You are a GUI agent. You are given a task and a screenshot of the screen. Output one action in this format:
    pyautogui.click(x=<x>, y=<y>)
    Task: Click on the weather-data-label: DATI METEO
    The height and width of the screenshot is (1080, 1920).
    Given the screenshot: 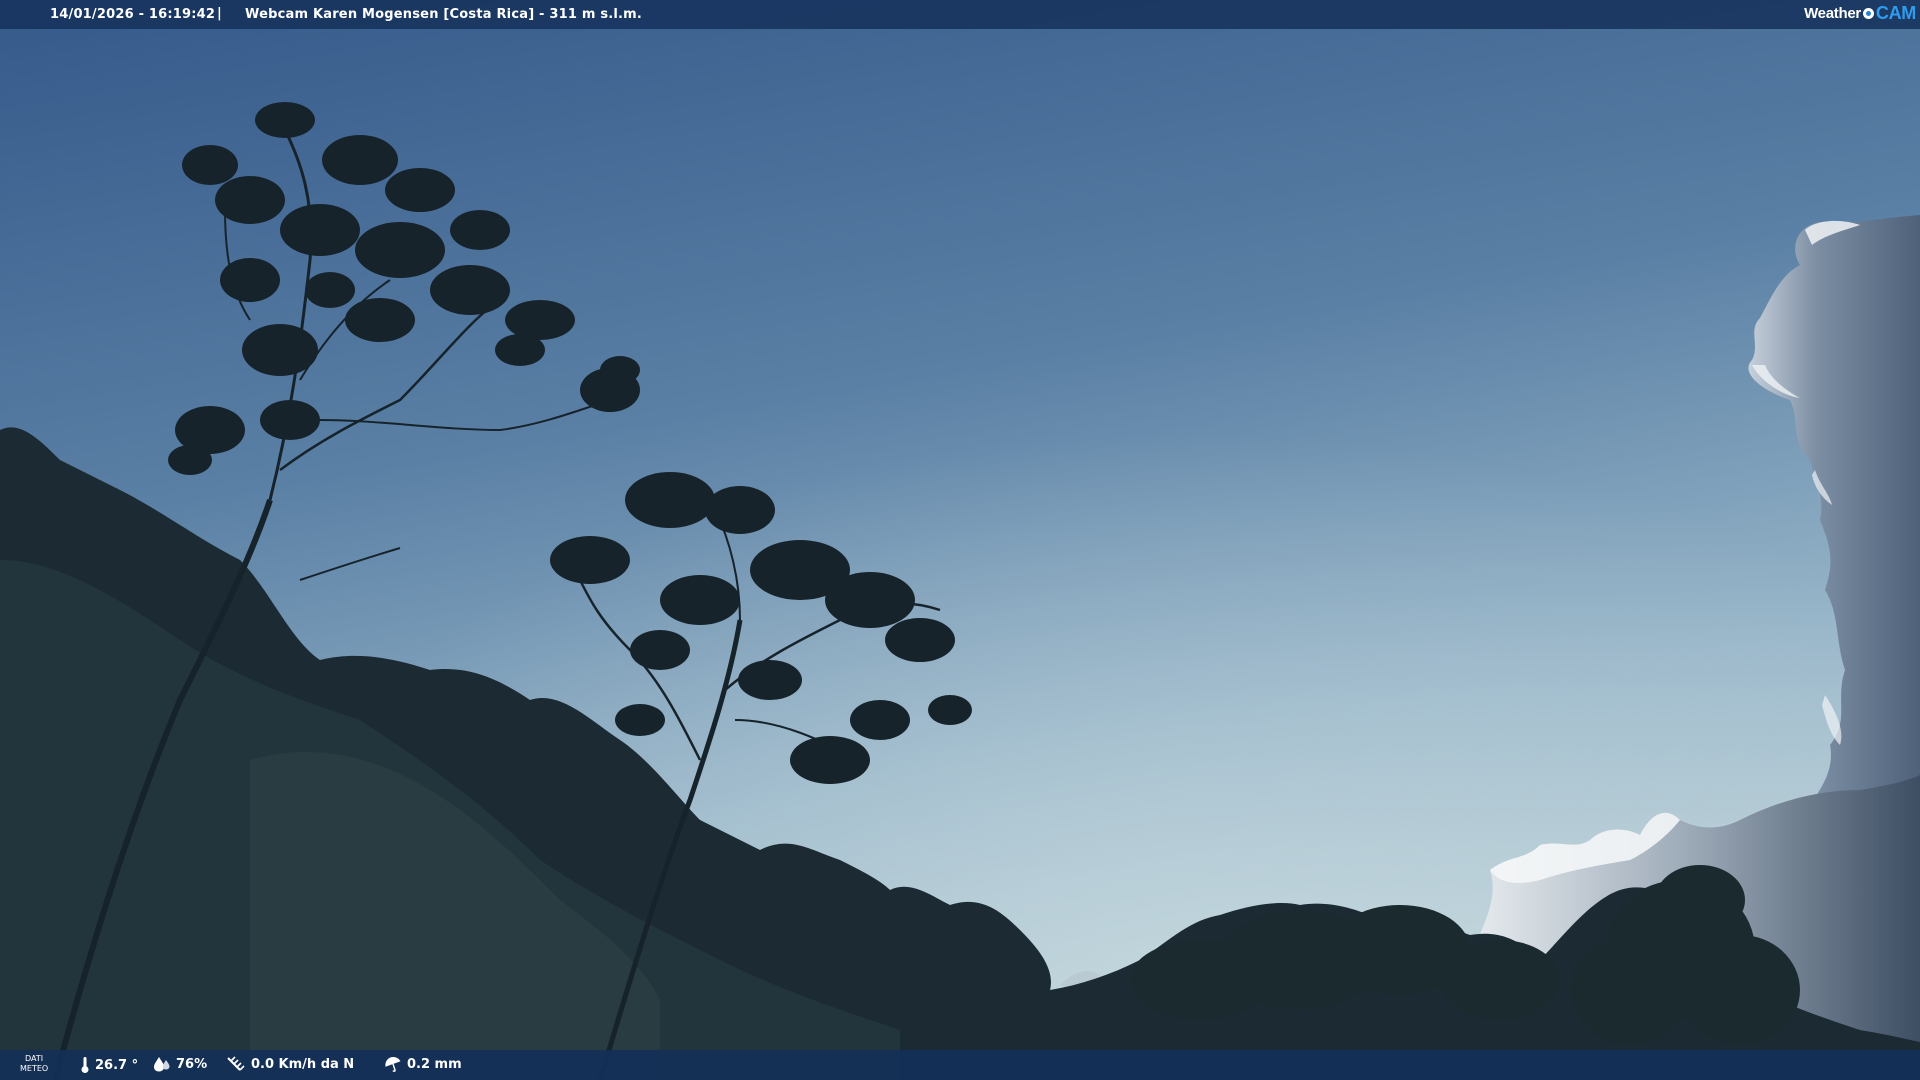 What is the action you would take?
    pyautogui.click(x=34, y=1063)
    